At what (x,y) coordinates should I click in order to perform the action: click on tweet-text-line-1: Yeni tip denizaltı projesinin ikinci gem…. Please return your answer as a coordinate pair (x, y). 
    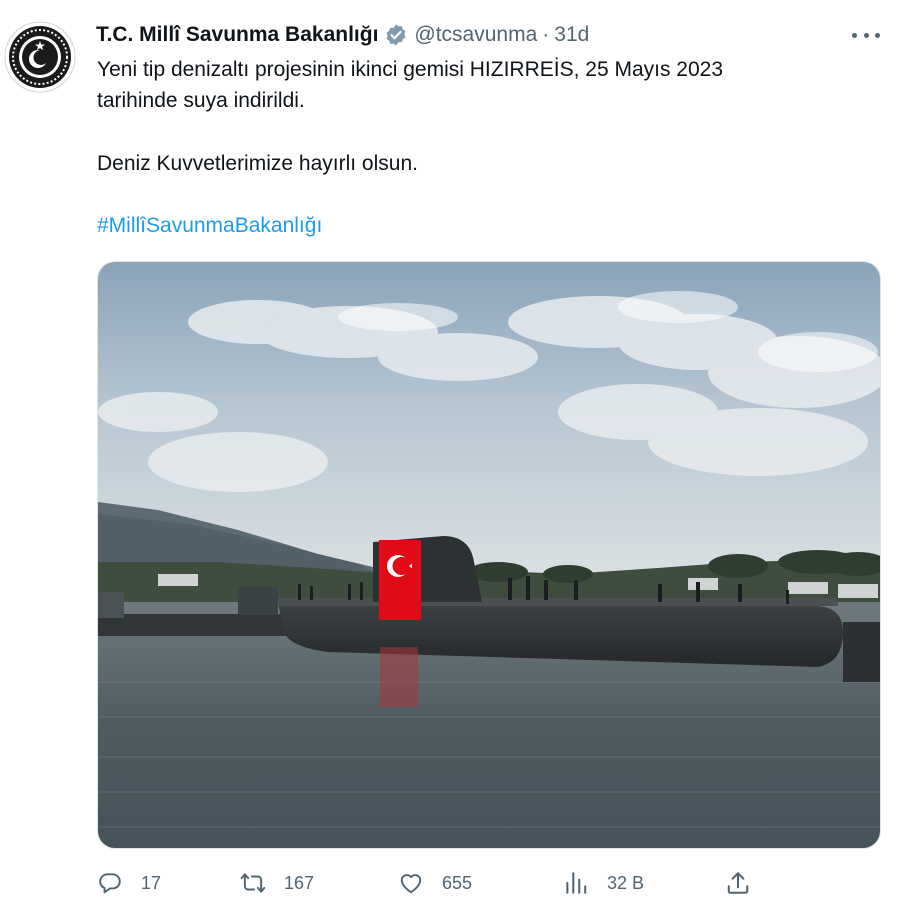
    Looking at the image, I should click on (410, 69).